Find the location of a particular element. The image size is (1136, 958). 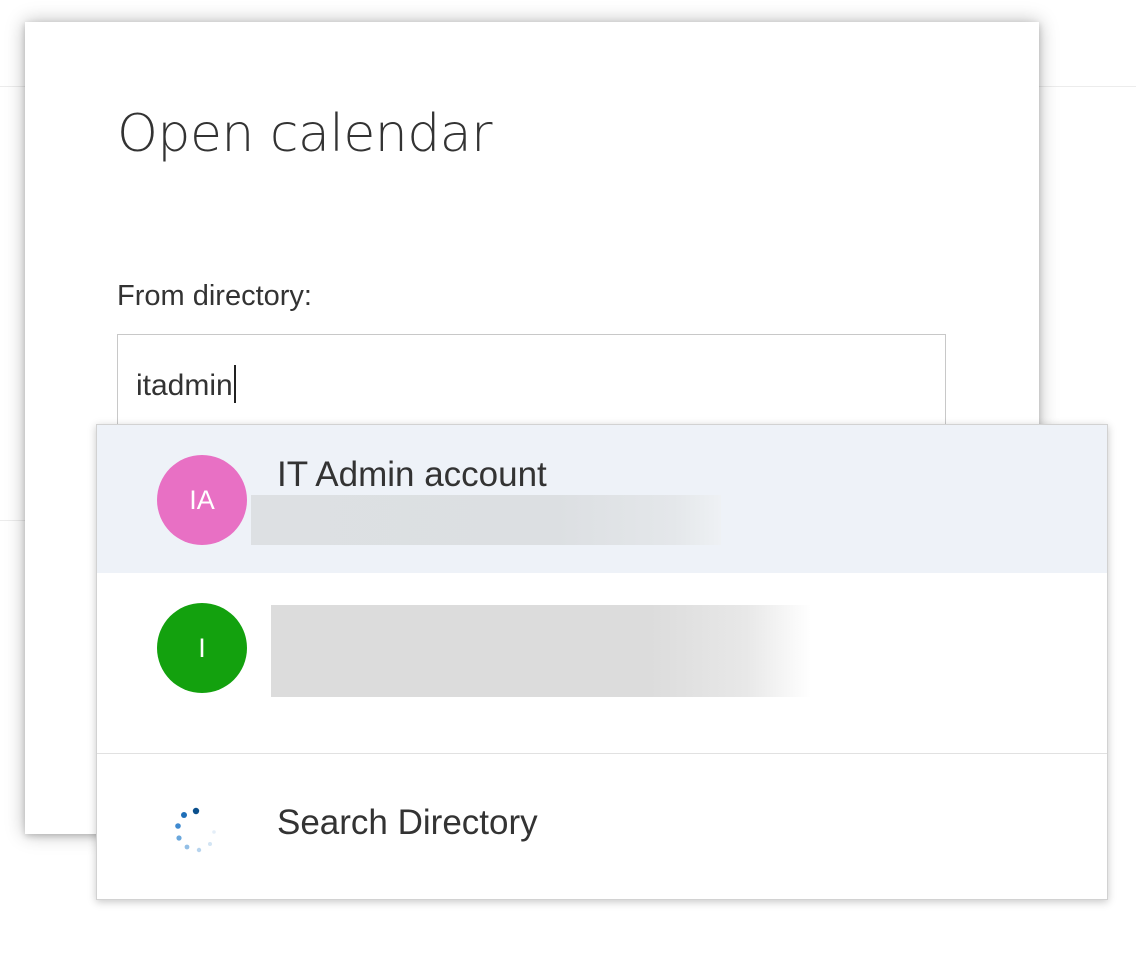

from-directory-label: From directory: is located at coordinates (214, 296).